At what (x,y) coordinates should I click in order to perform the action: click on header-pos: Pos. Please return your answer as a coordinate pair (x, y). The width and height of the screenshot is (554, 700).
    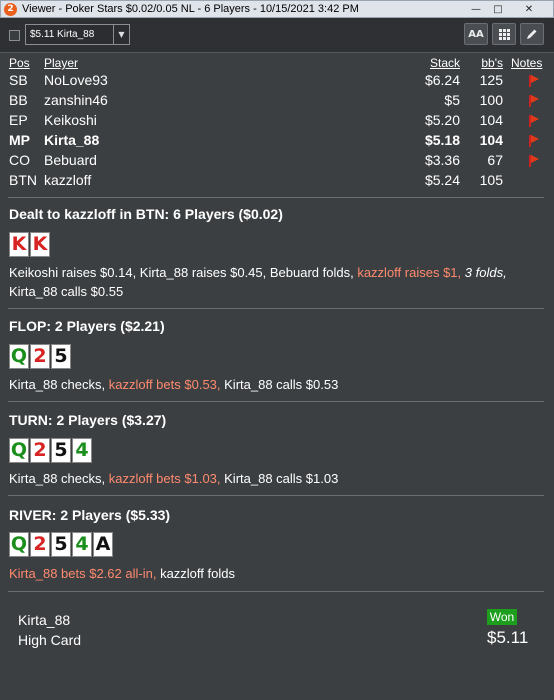
    Looking at the image, I should click on (19, 63).